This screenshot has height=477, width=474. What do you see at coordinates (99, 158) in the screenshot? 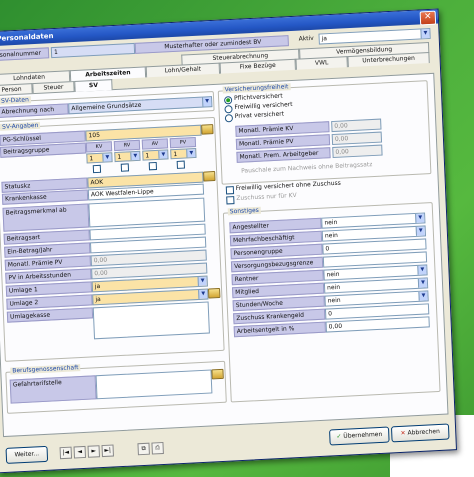
I see `beitrag-kv-select: 1 ▼` at bounding box center [99, 158].